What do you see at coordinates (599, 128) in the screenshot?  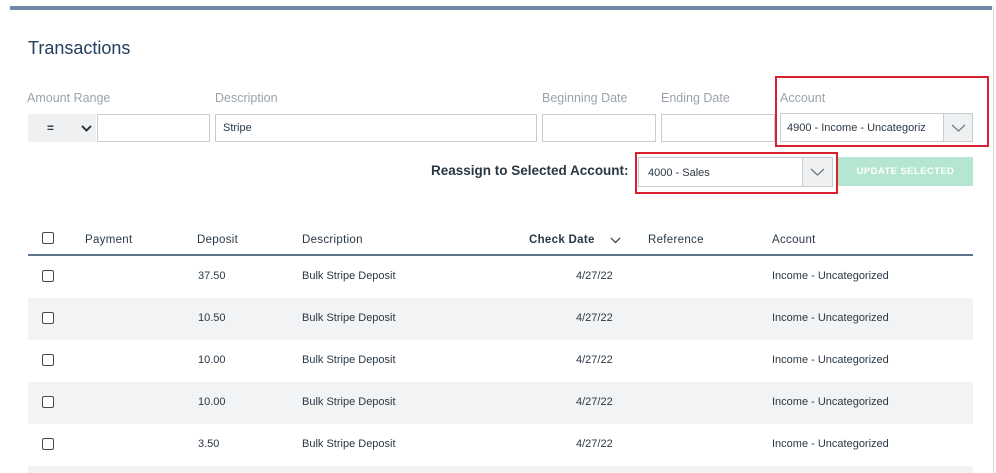 I see `beginning-date-input` at bounding box center [599, 128].